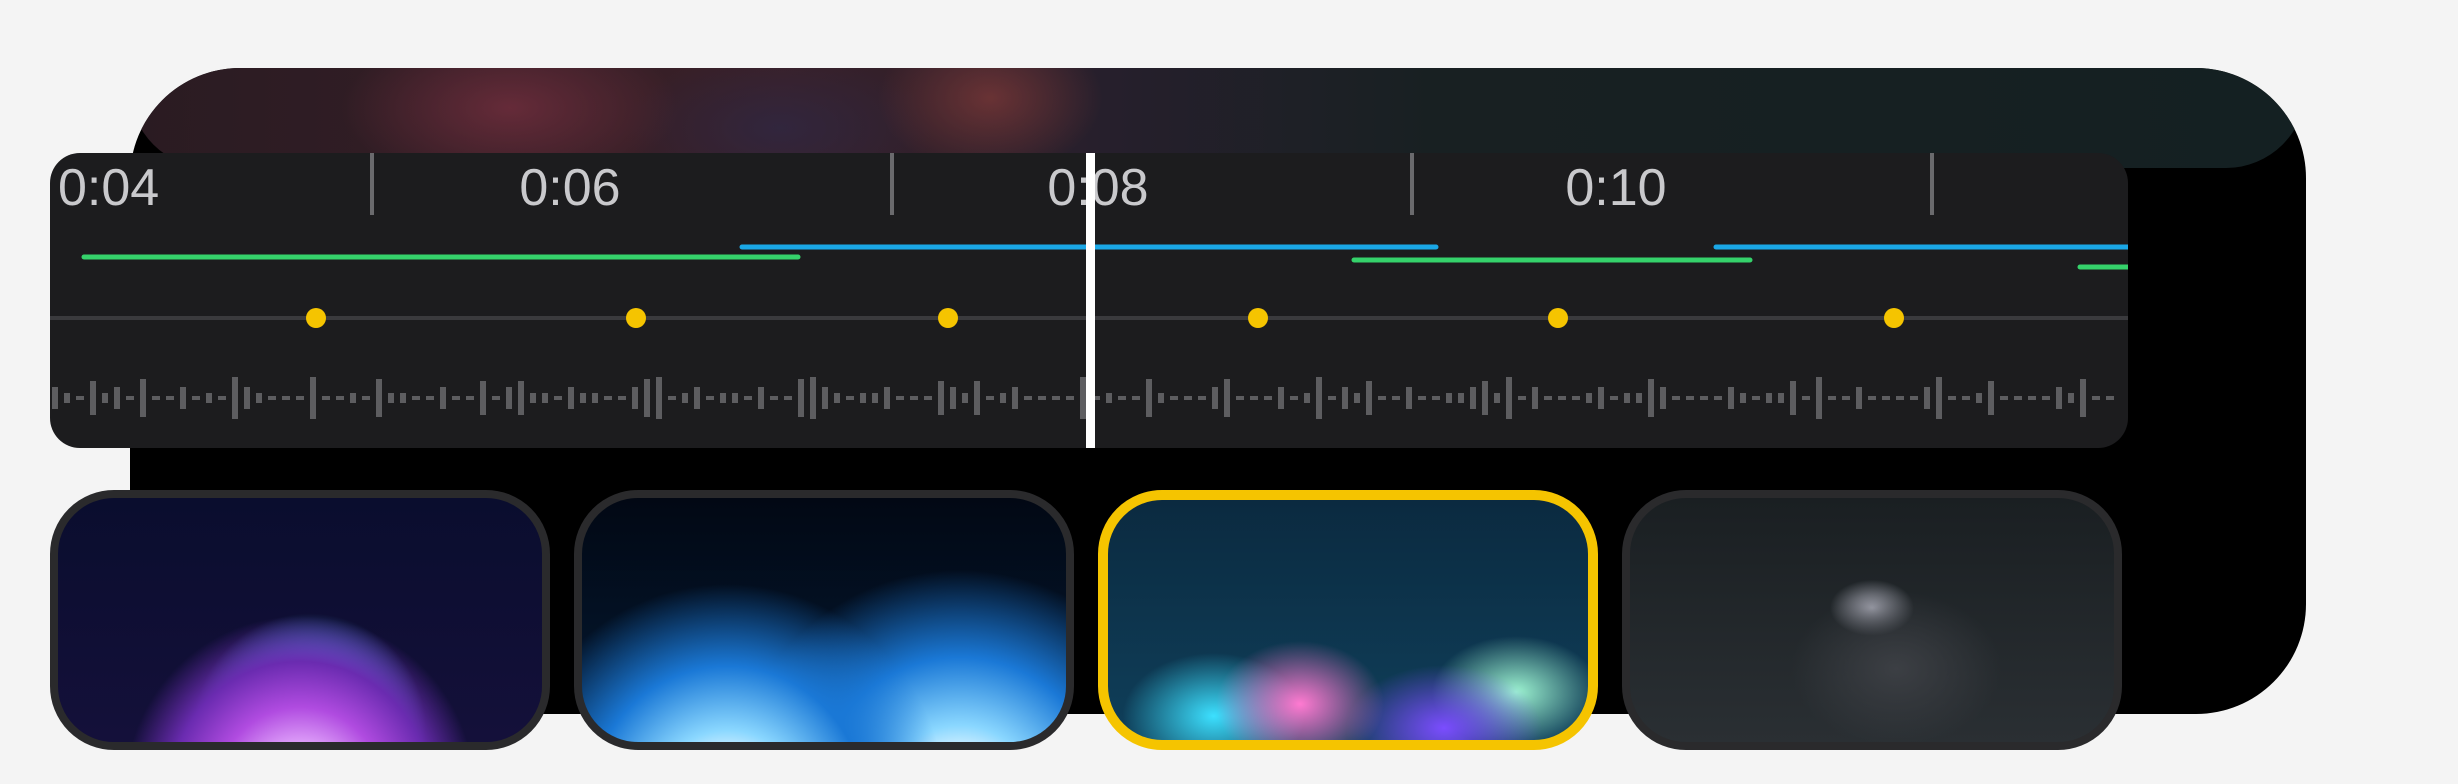  Describe the element at coordinates (1083, 398) in the screenshot. I see `audio-waveform` at that location.